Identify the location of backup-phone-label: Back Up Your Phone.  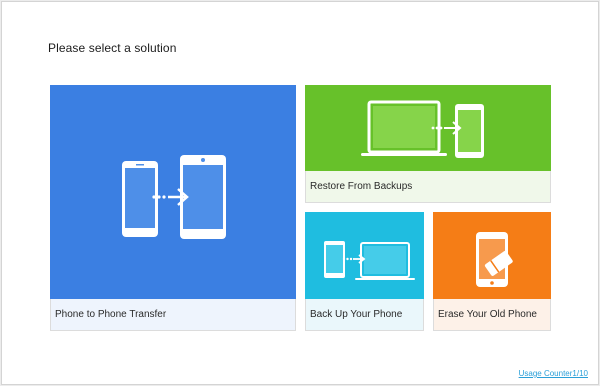
(364, 315).